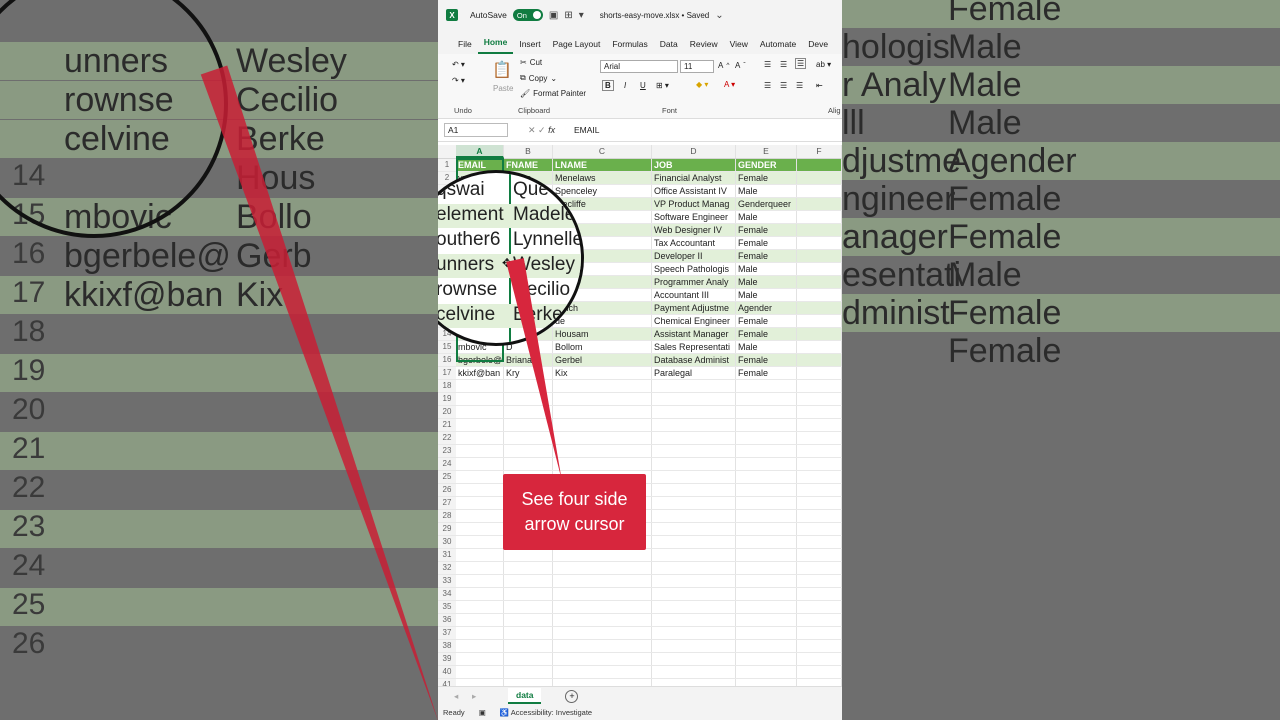 This screenshot has height=720, width=1280. I want to click on enter-icon: ✓, so click(543, 130).